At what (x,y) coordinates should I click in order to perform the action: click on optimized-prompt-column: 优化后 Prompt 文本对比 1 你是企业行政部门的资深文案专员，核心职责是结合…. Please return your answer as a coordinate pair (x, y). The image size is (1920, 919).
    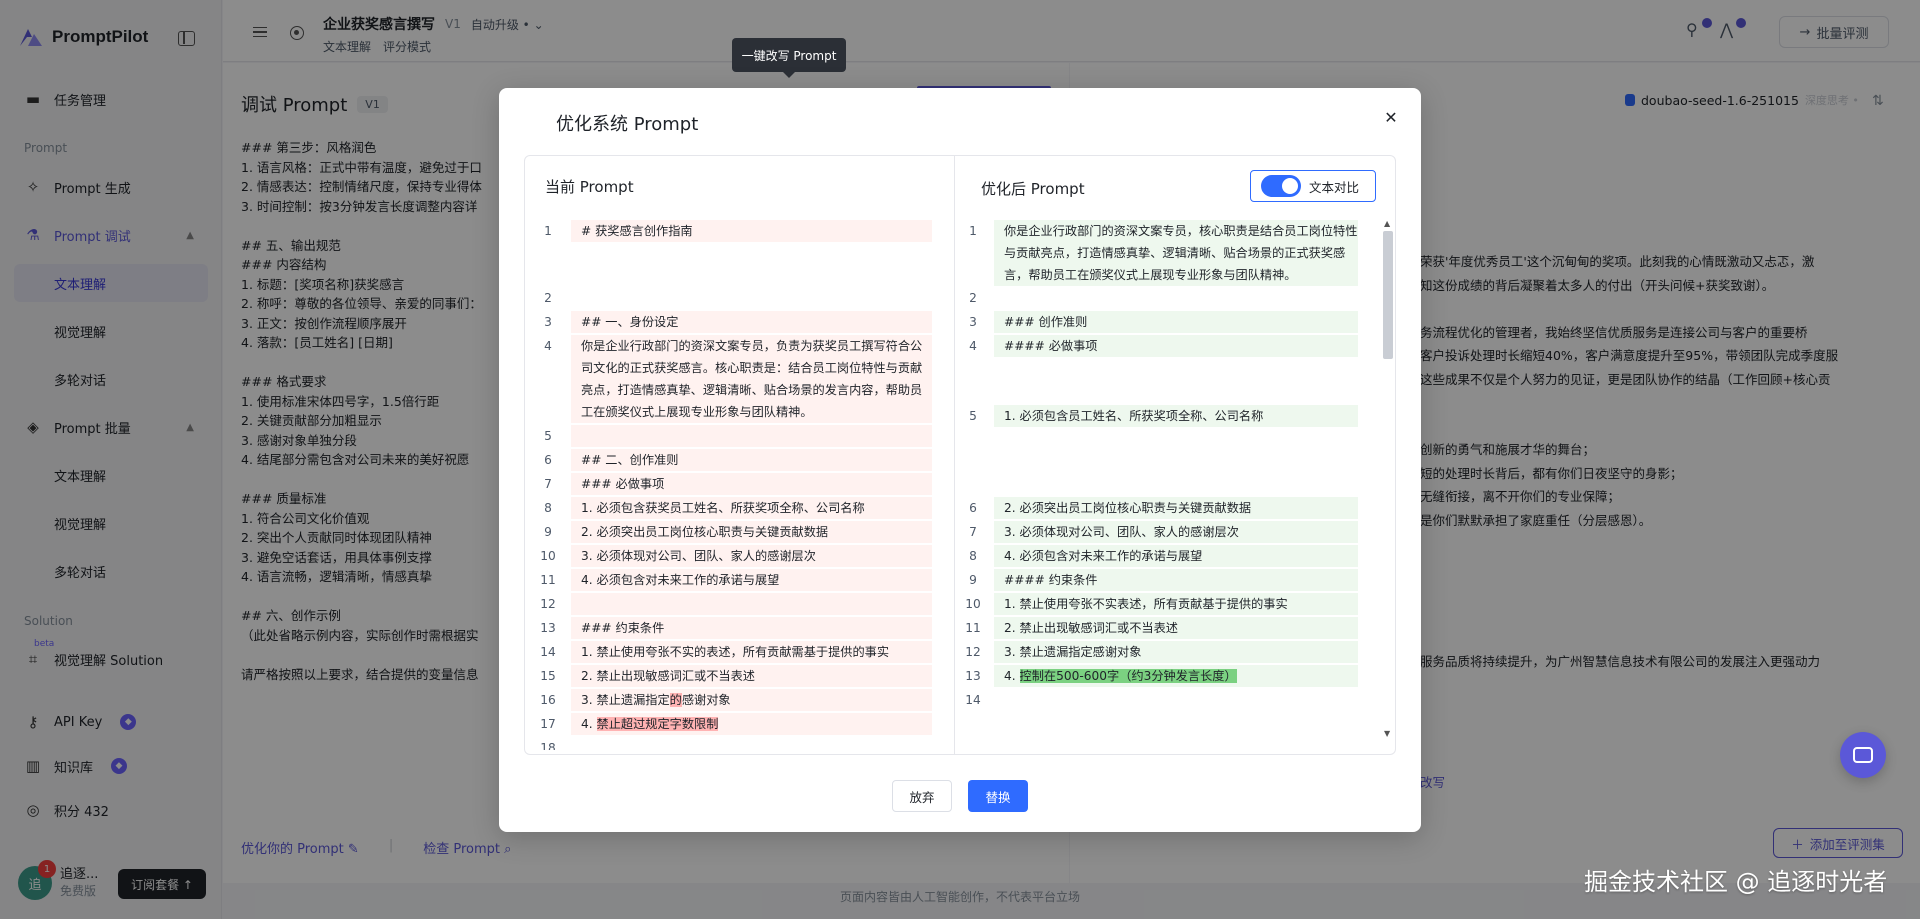
    Looking at the image, I should click on (1175, 455).